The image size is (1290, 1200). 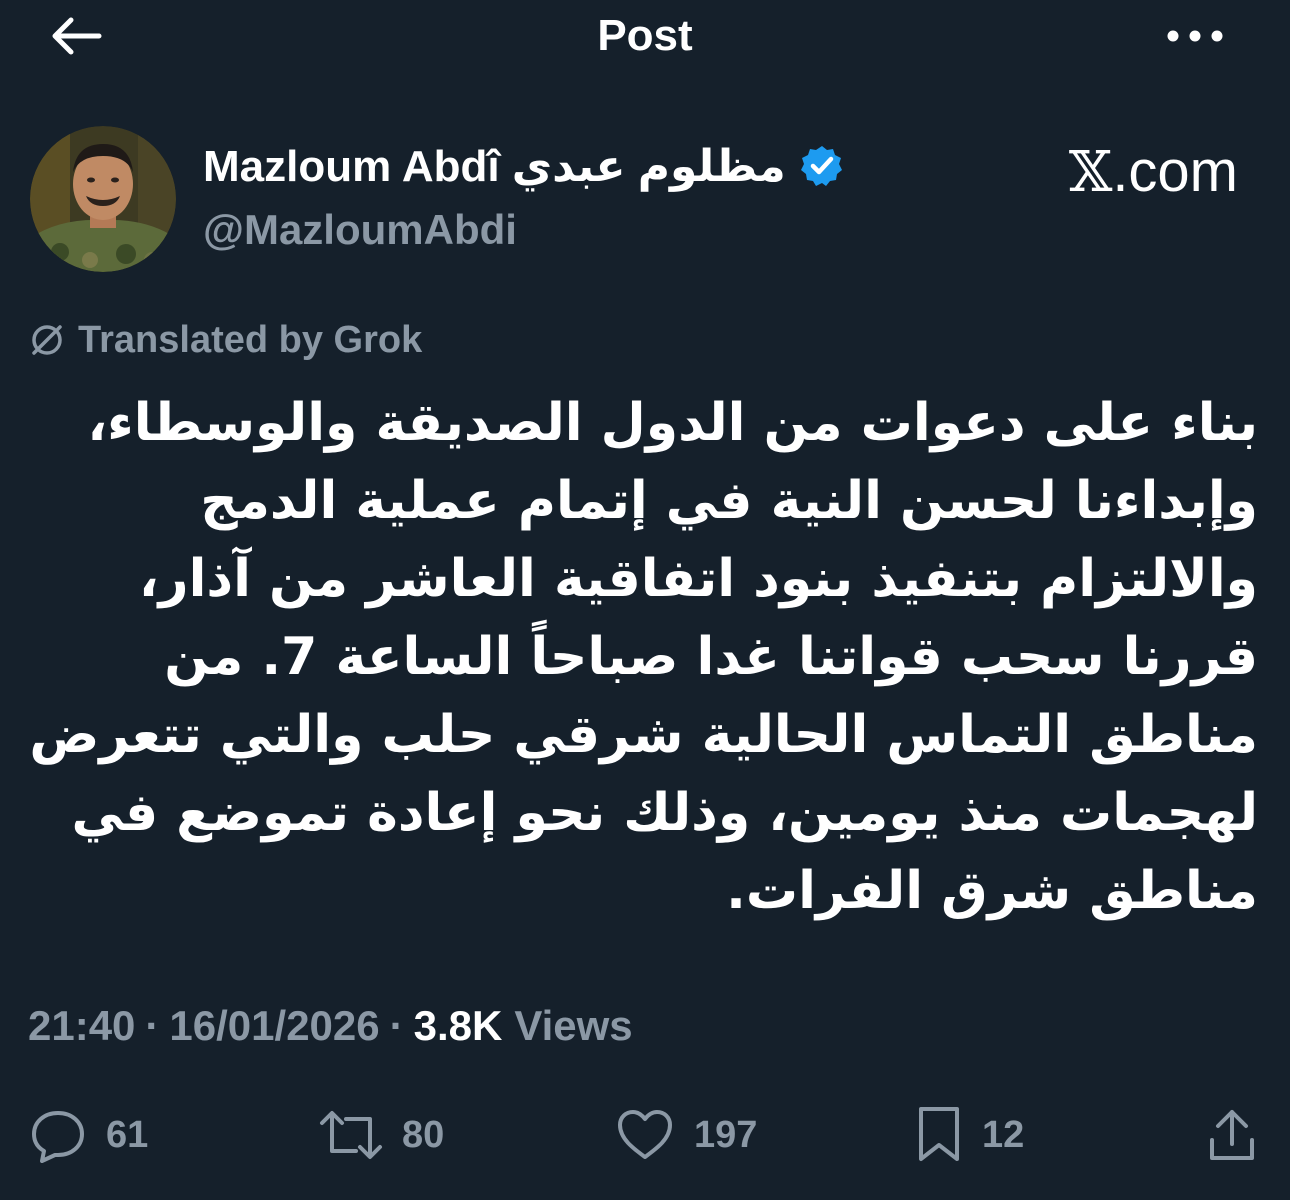 I want to click on translation-label: Translated by Grok, so click(x=250, y=339).